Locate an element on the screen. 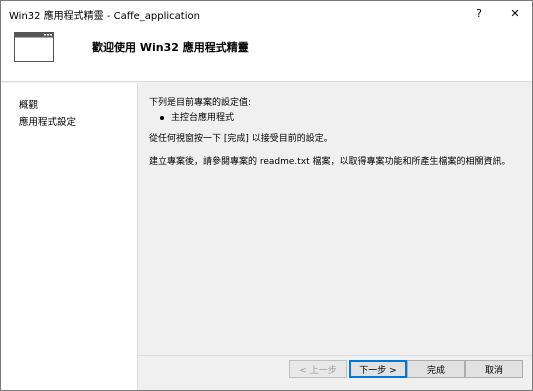 This screenshot has height=391, width=533. close-icon: ✕ is located at coordinates (515, 13).